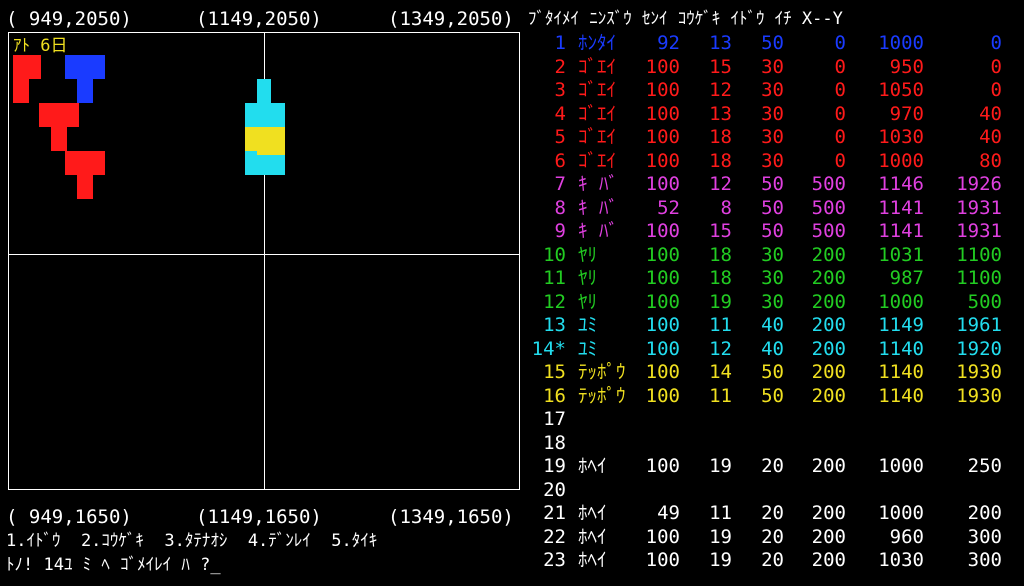 The width and height of the screenshot is (1024, 586). What do you see at coordinates (113, 565) in the screenshot?
I see `command-prompt: ﾄﾉ! 14ﾕ ﾐ ﾍ ｺﾞﾒｲﾚｲ ﾊ ?_` at bounding box center [113, 565].